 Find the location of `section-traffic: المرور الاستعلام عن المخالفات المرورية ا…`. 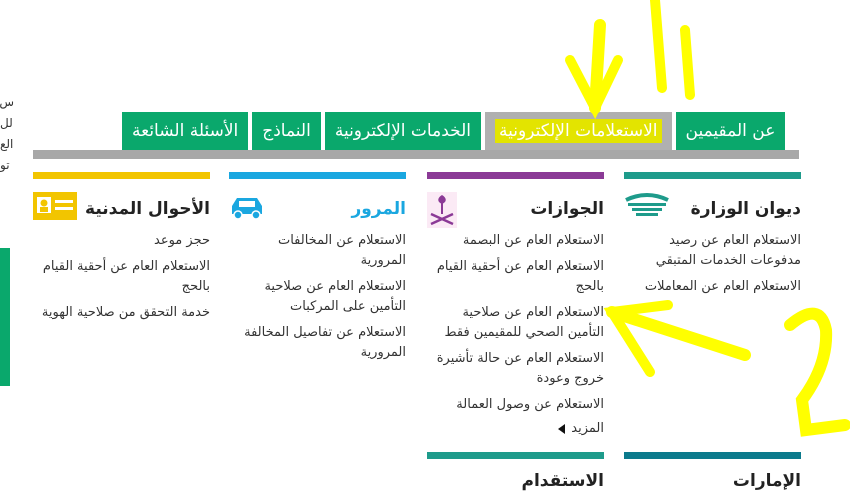

section-traffic: المرور الاستعلام عن المخالفات المرورية ا… is located at coordinates (317, 270).